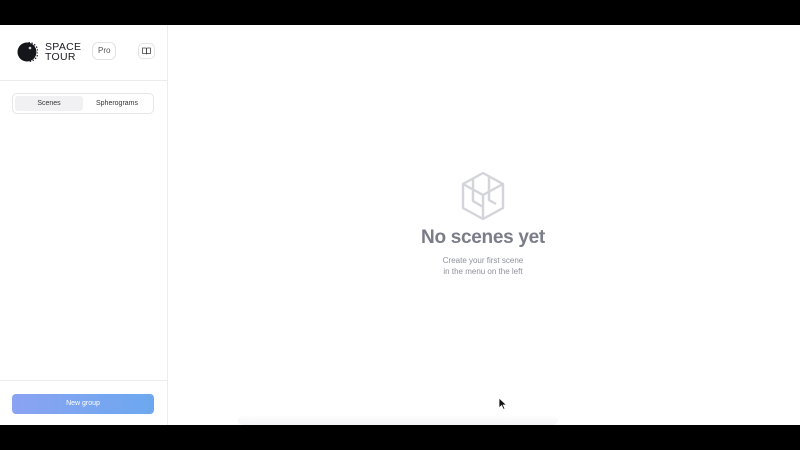  I want to click on tab-spherograms: Spherograms, so click(117, 103).